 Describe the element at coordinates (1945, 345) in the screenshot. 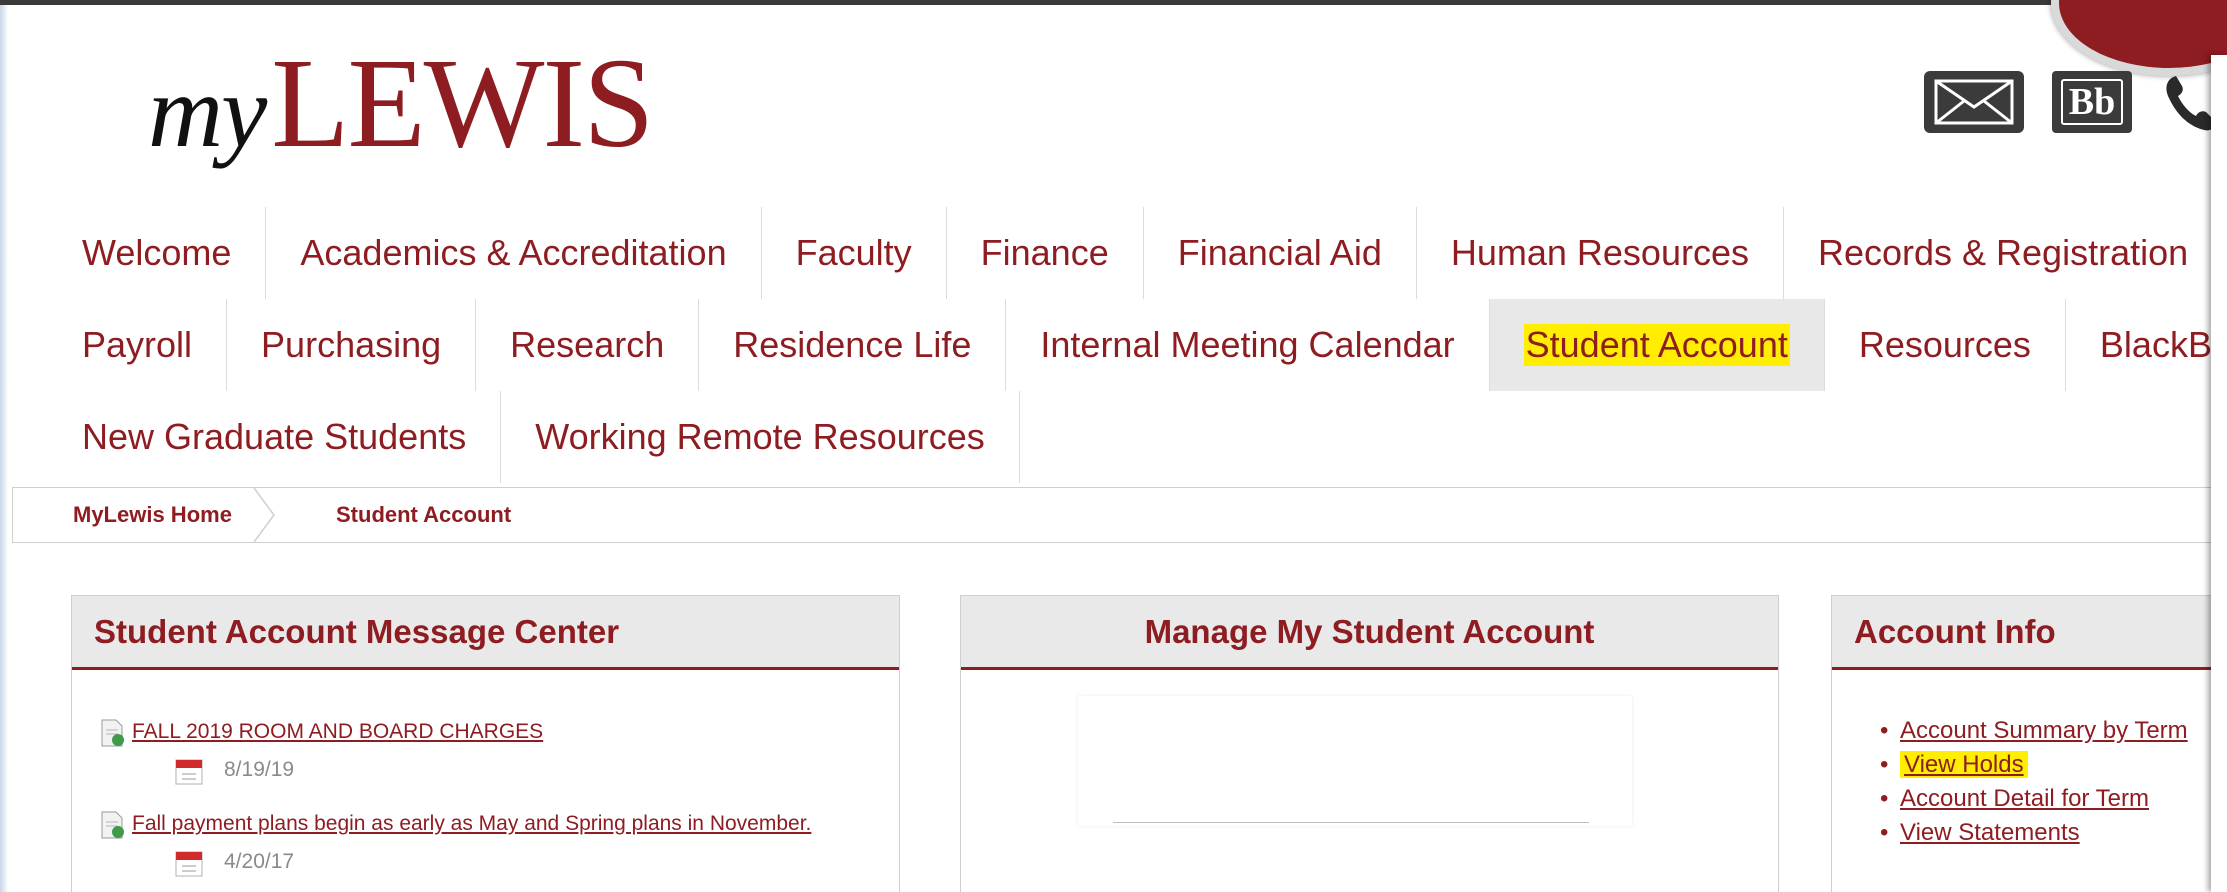

I see `nav-item-resources: Resources` at that location.